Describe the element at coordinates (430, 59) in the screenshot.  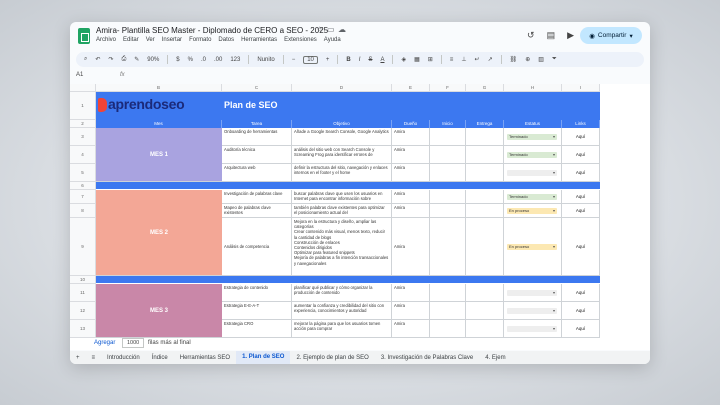
I see `merge-icon: ⊞` at that location.